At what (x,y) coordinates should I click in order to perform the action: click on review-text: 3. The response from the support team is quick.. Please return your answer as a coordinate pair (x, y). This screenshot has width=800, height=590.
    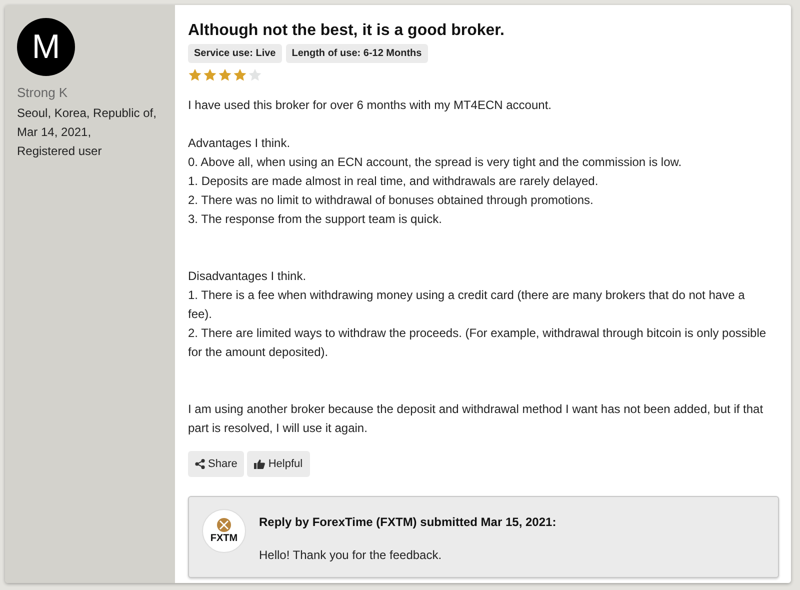
    Looking at the image, I should click on (315, 219).